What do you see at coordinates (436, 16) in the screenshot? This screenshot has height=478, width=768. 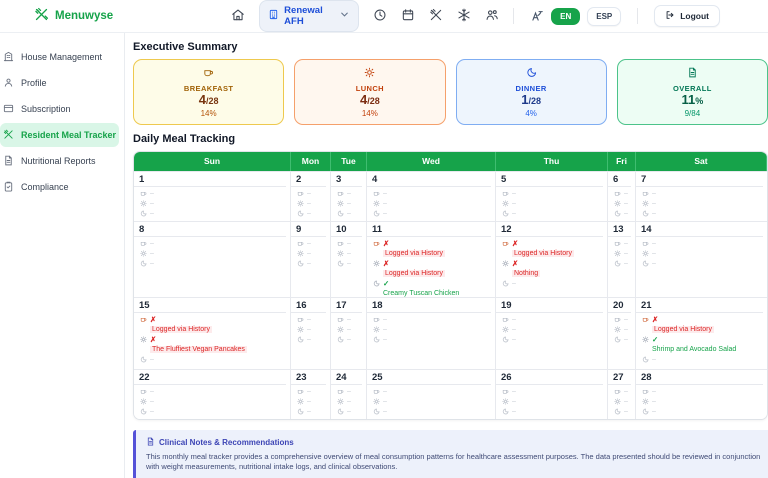 I see `utensils-button` at bounding box center [436, 16].